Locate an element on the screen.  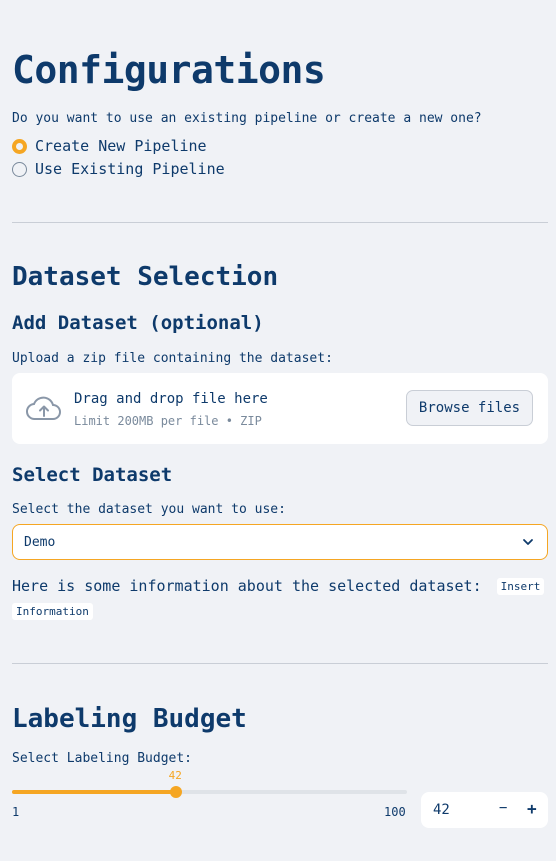
slider-max-label: 100 is located at coordinates (395, 812).